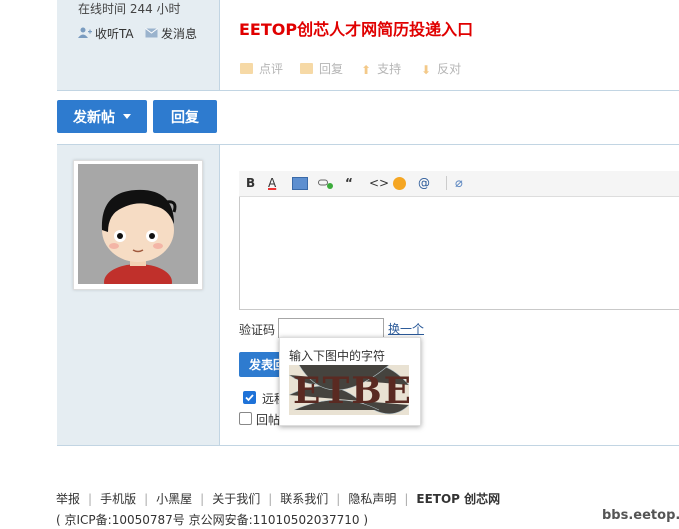 The width and height of the screenshot is (679, 529). I want to click on avatar, so click(138, 224).